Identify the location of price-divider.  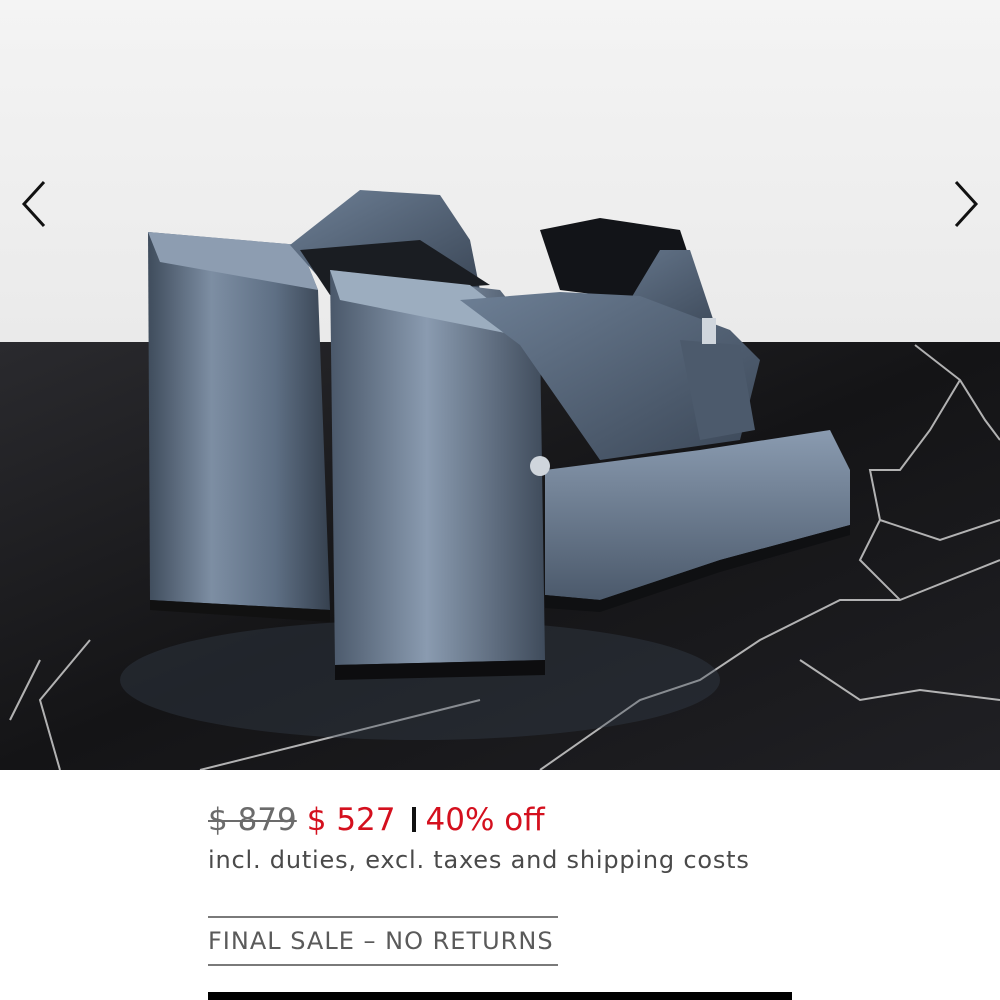
(413, 819).